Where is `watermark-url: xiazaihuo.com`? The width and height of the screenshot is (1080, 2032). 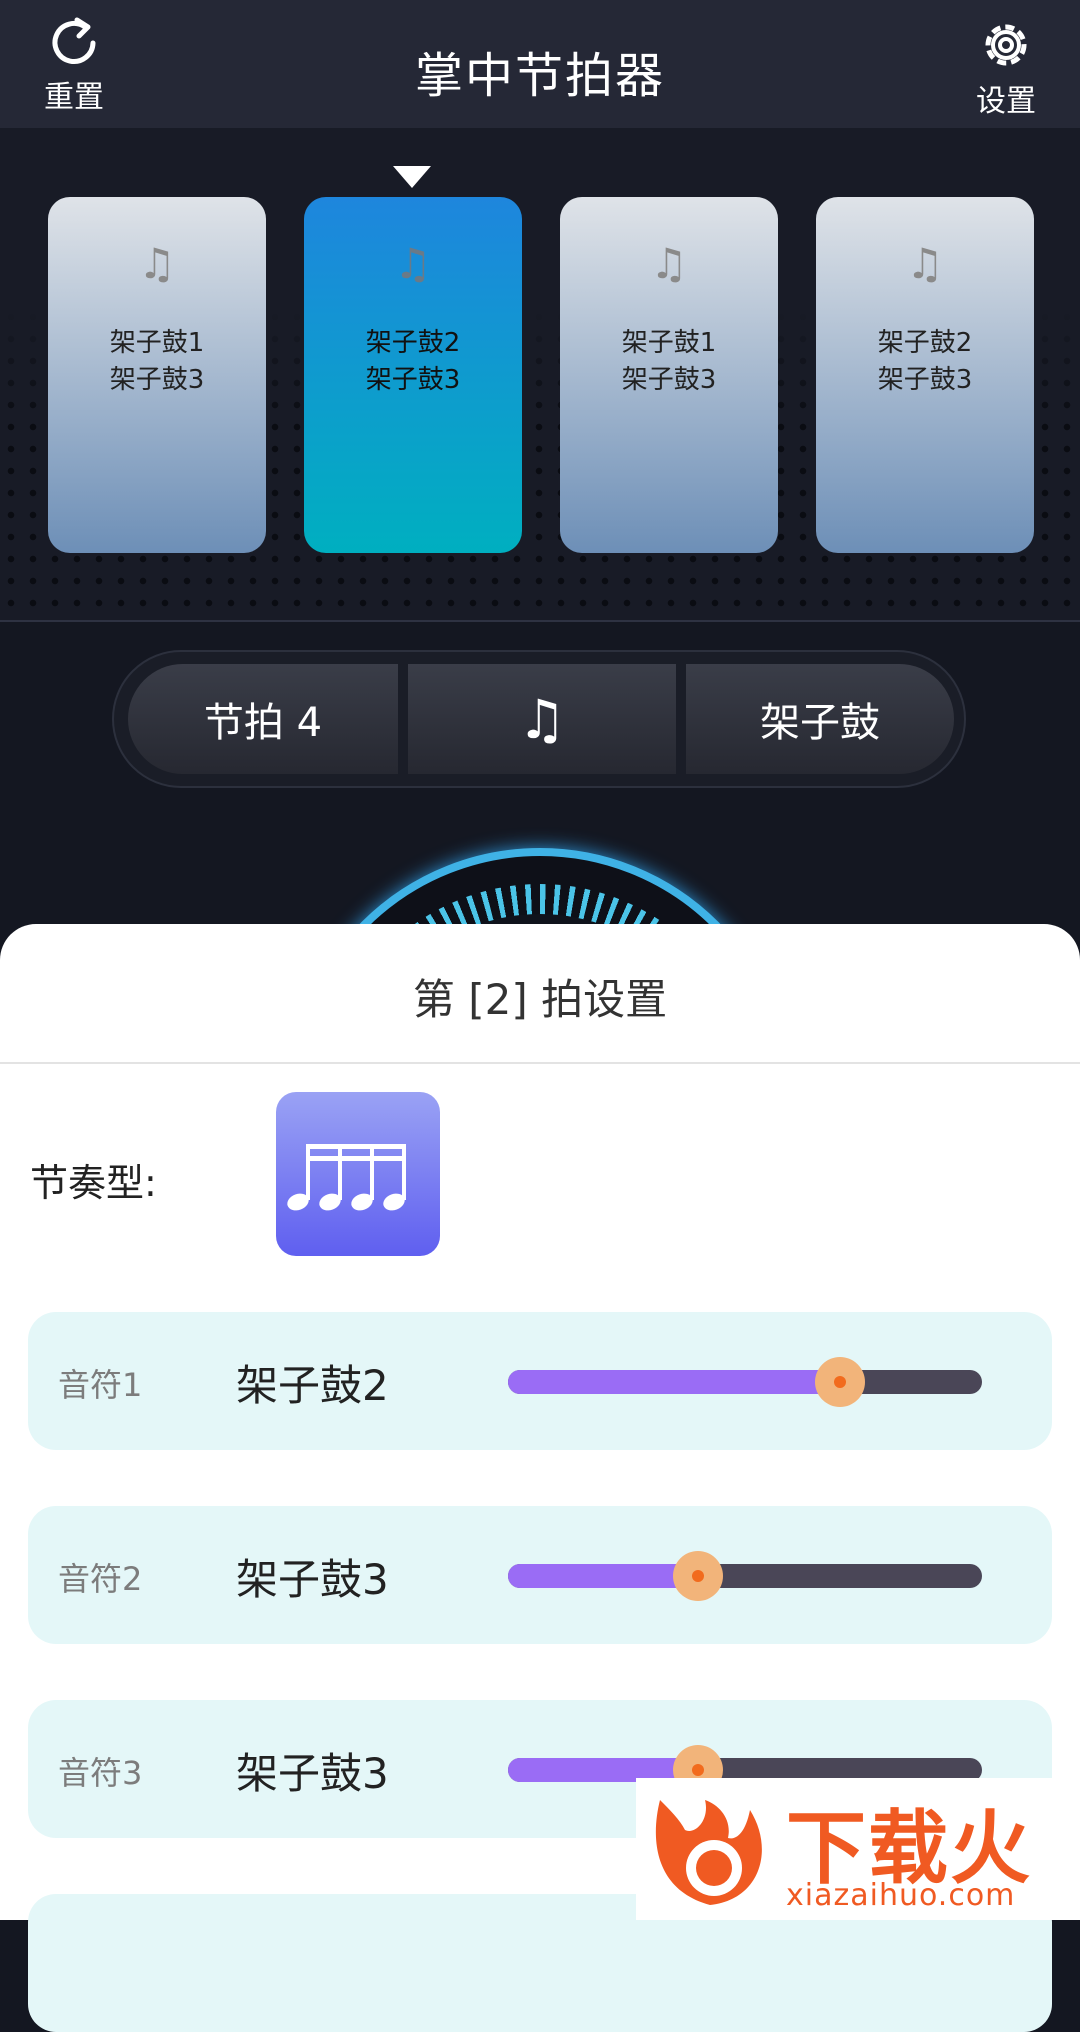
watermark-url: xiazaihuo.com is located at coordinates (901, 1895).